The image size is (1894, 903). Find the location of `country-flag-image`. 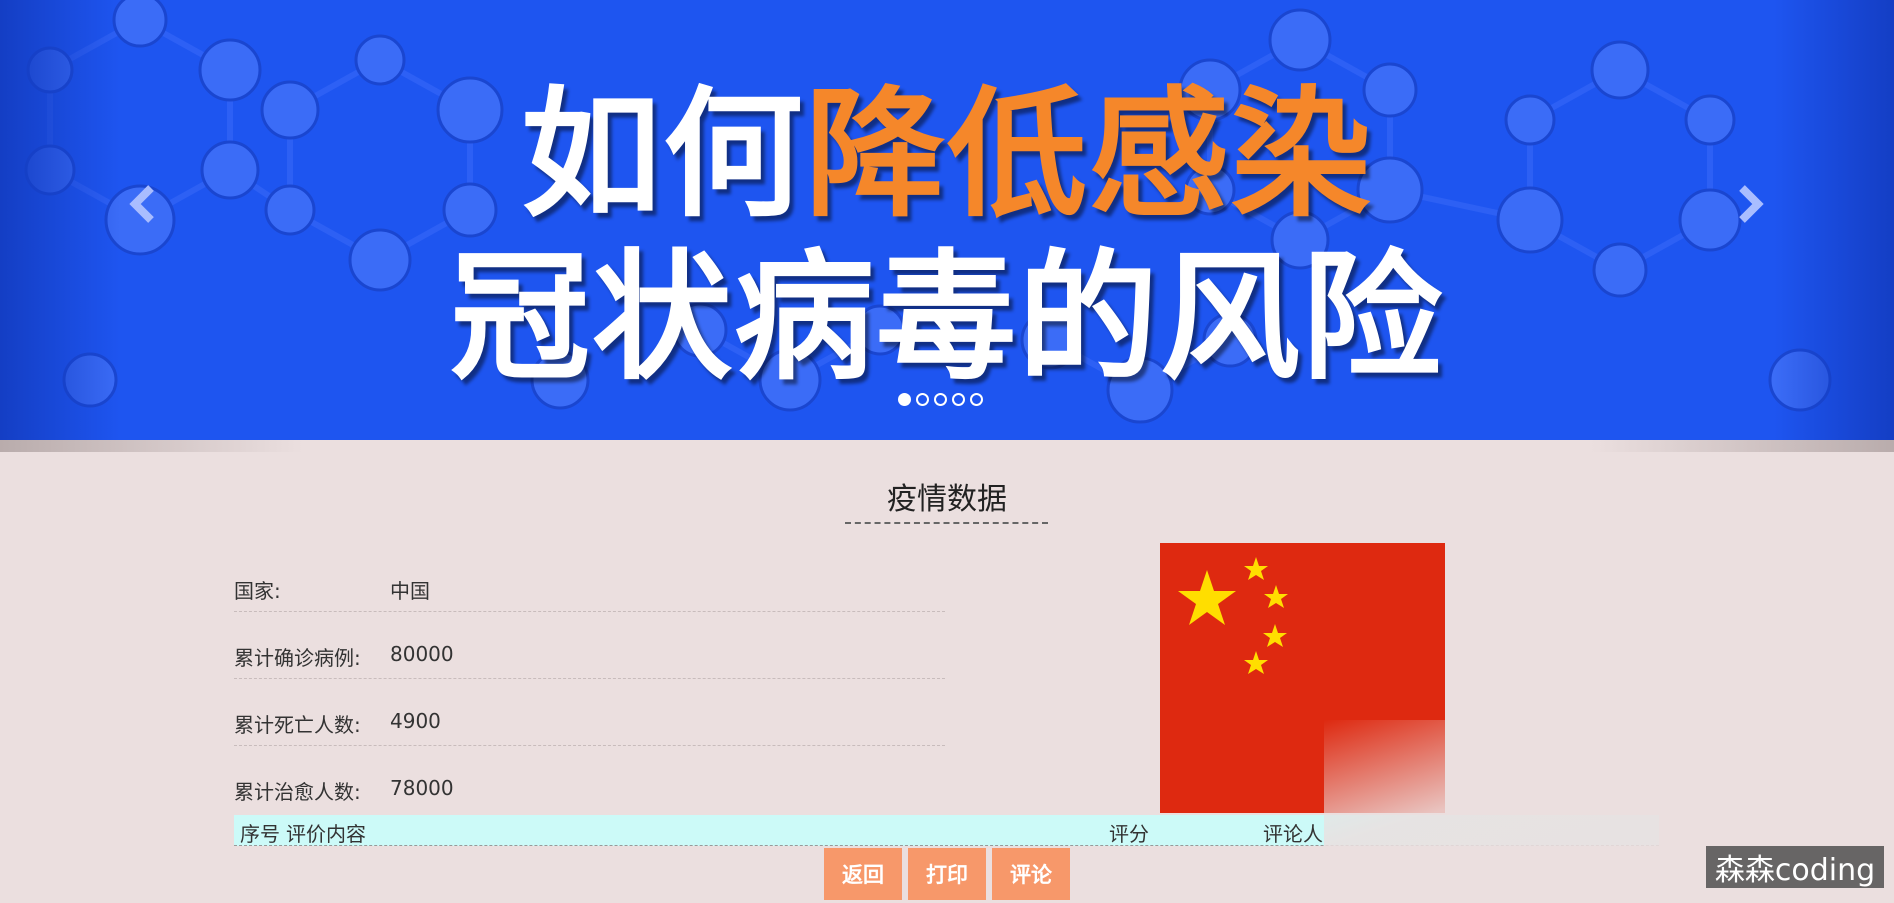

country-flag-image is located at coordinates (1302, 678).